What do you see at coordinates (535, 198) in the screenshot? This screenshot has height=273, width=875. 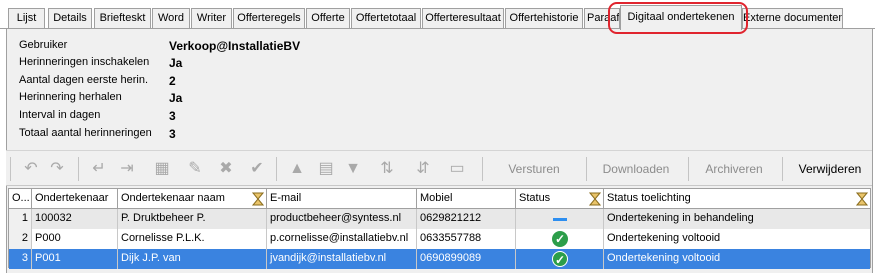 I see `col-header-label: Status` at bounding box center [535, 198].